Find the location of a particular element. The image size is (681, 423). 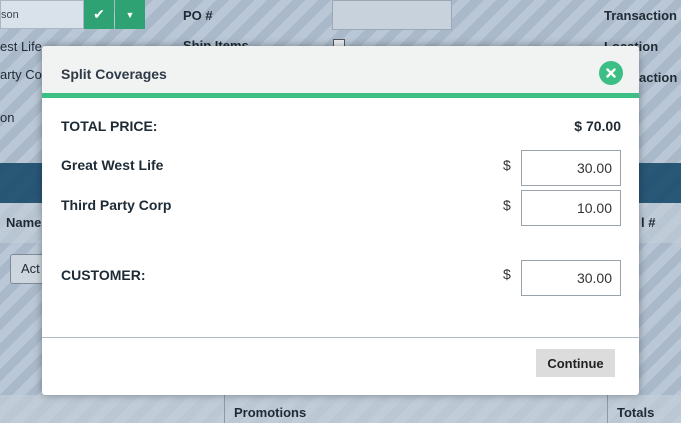

total-price-value: $ 70.00 is located at coordinates (597, 126).